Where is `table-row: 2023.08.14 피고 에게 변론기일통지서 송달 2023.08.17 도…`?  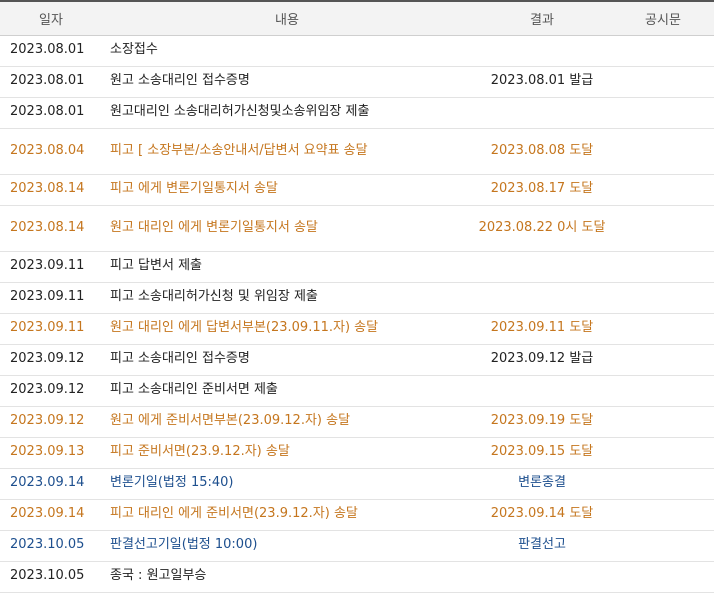 table-row: 2023.08.14 피고 에게 변론기일통지서 송달 2023.08.17 도… is located at coordinates (357, 190).